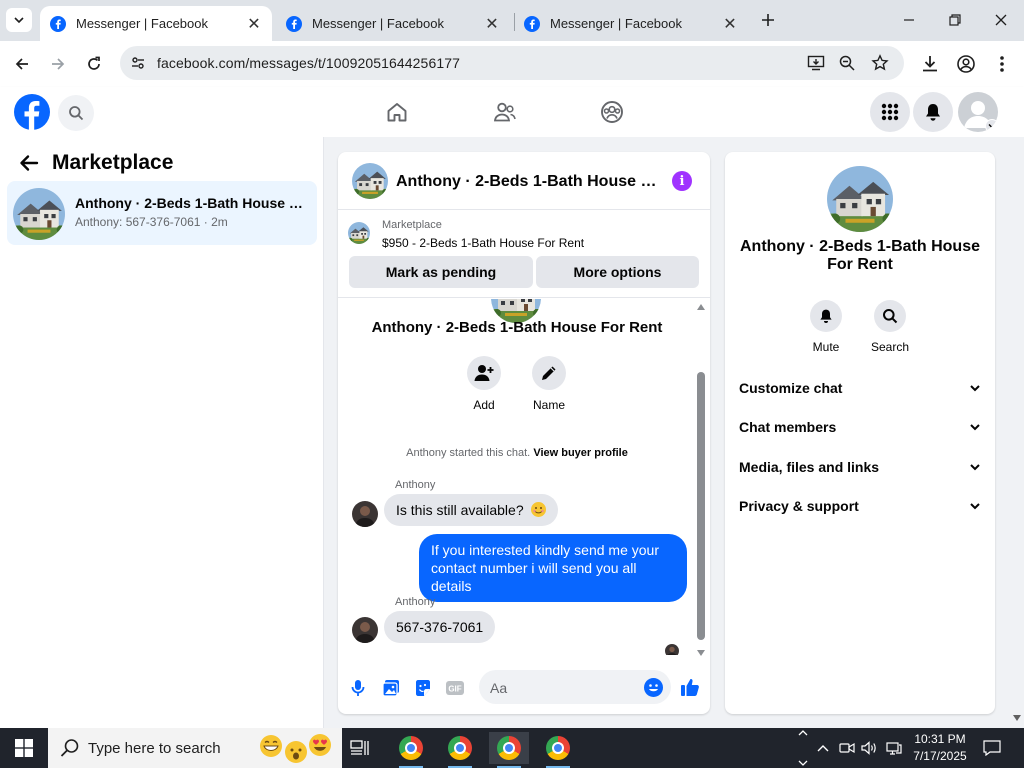  I want to click on show-hidden-icons-button, so click(823, 748).